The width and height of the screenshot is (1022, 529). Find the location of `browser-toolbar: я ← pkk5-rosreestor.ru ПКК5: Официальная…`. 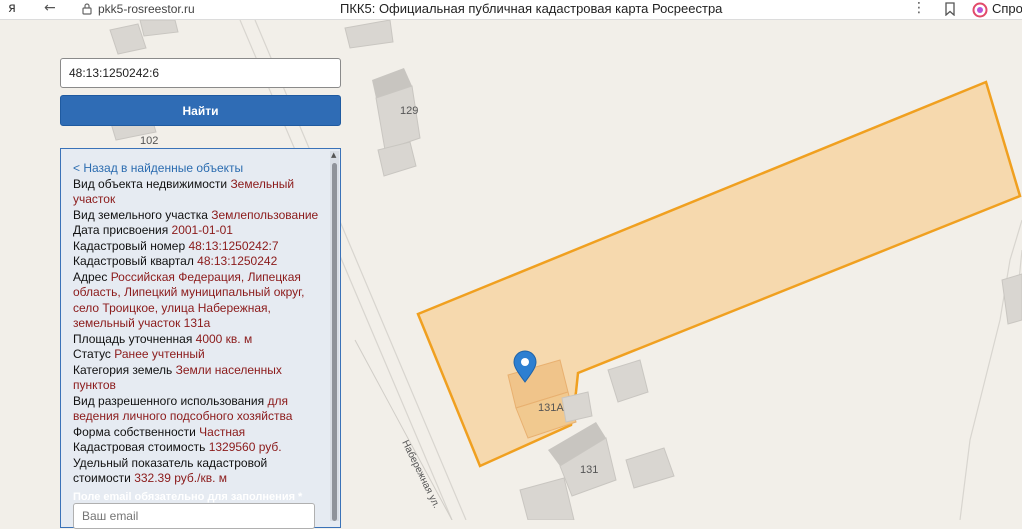

browser-toolbar: я ← pkk5-rosreestor.ru ПКК5: Официальная… is located at coordinates (511, 10).